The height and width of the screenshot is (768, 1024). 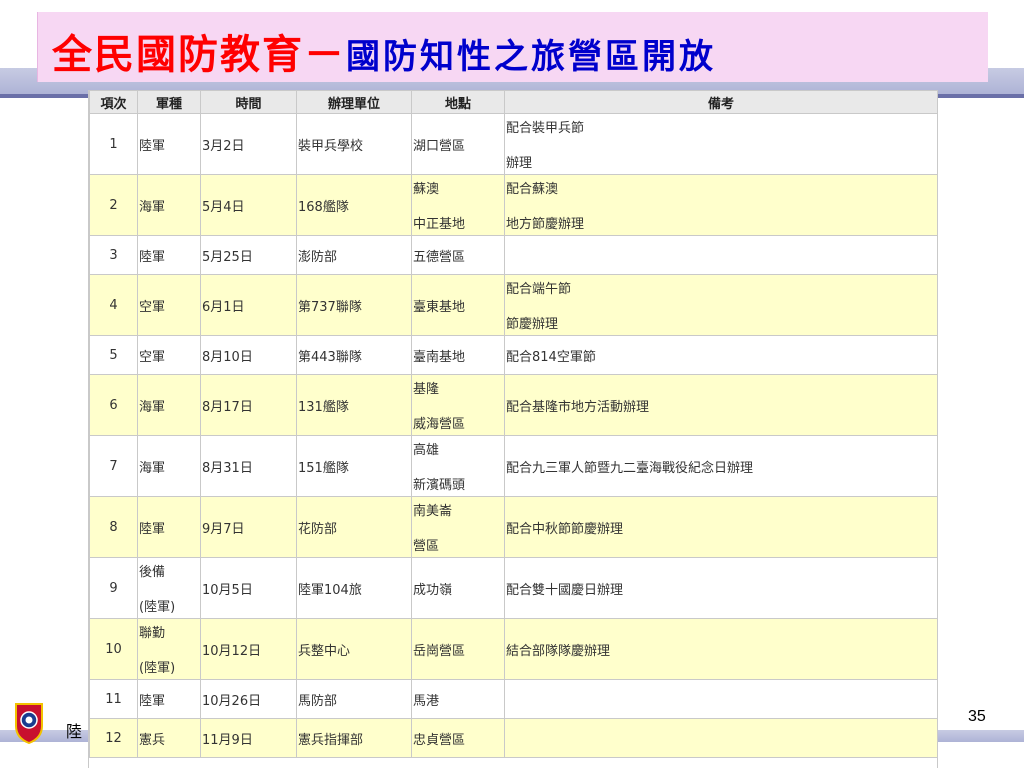 What do you see at coordinates (113, 305) in the screenshot?
I see `cell-no: 4` at bounding box center [113, 305].